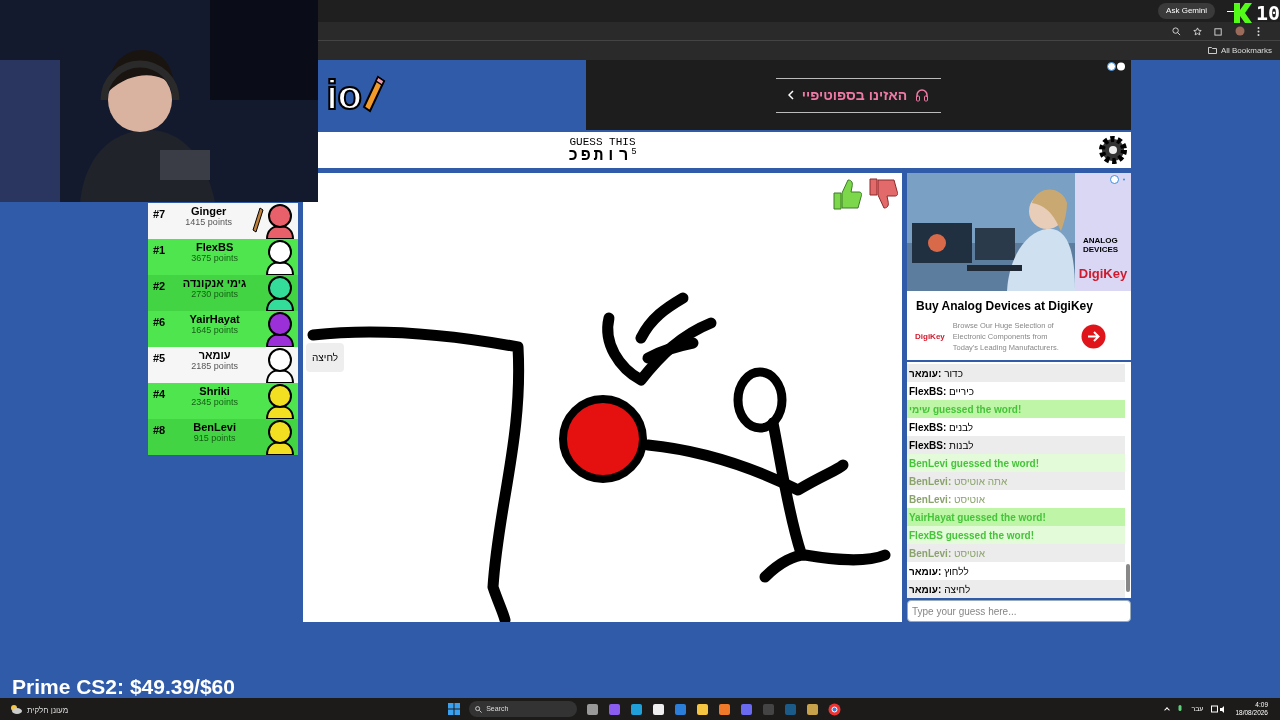 The width and height of the screenshot is (1280, 720). What do you see at coordinates (214, 438) in the screenshot?
I see `player-points: 915 points` at bounding box center [214, 438].